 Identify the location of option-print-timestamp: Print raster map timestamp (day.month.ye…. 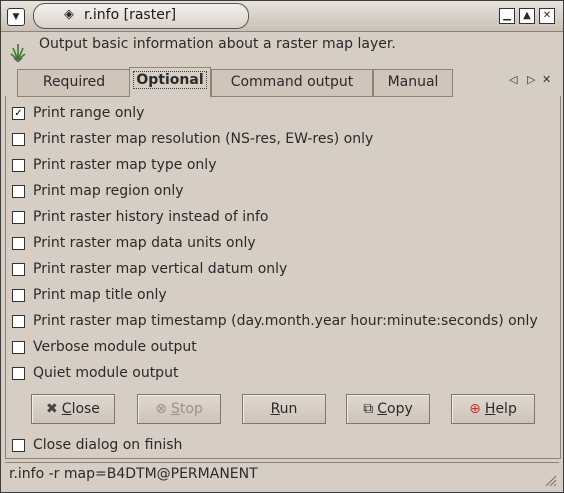
(275, 321).